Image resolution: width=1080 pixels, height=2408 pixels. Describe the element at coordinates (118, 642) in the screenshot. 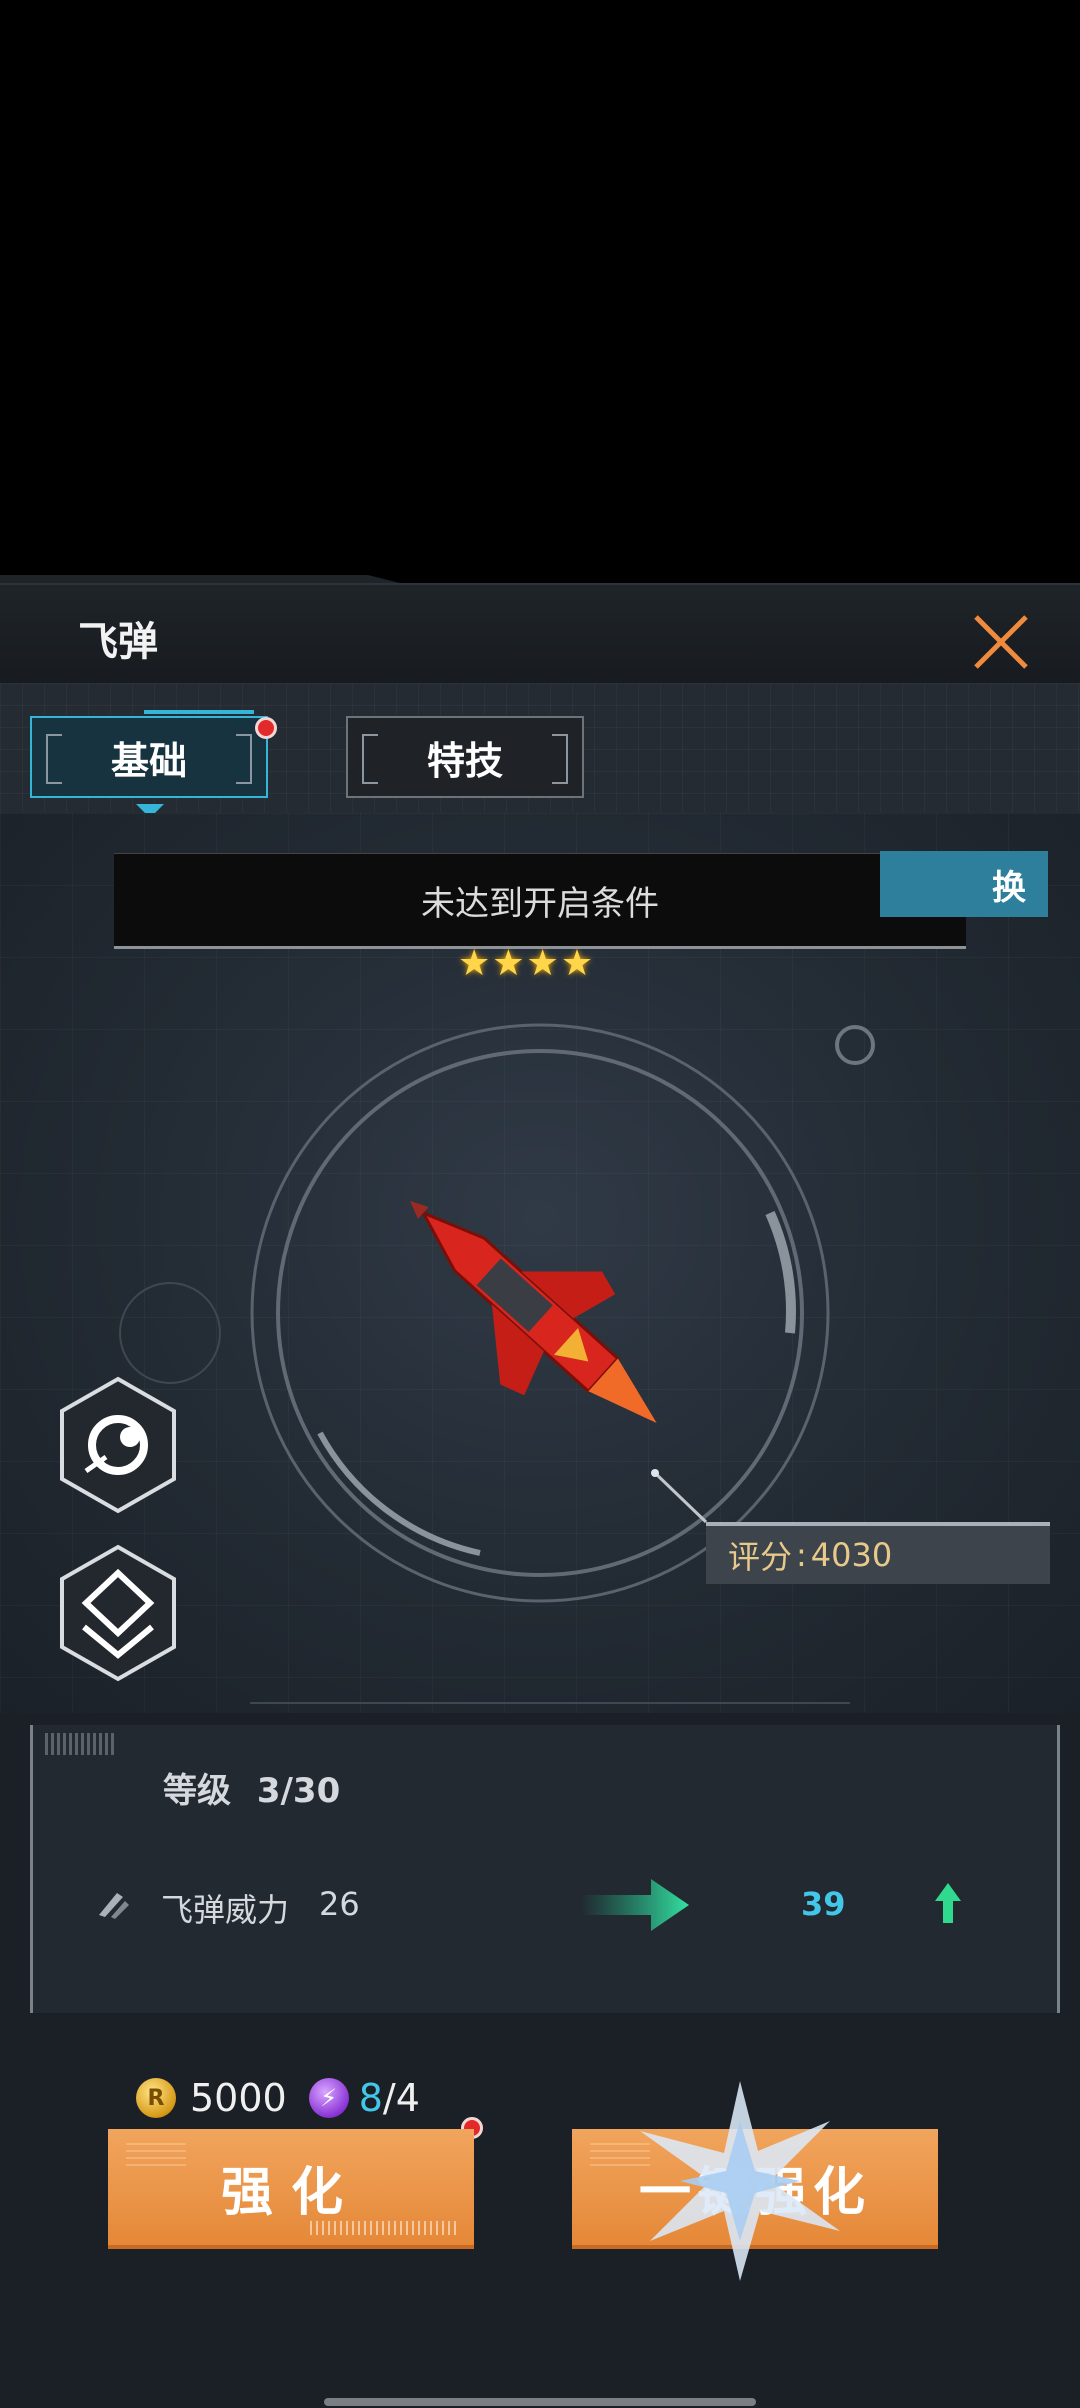

I see `panel-title: 飞弹` at that location.